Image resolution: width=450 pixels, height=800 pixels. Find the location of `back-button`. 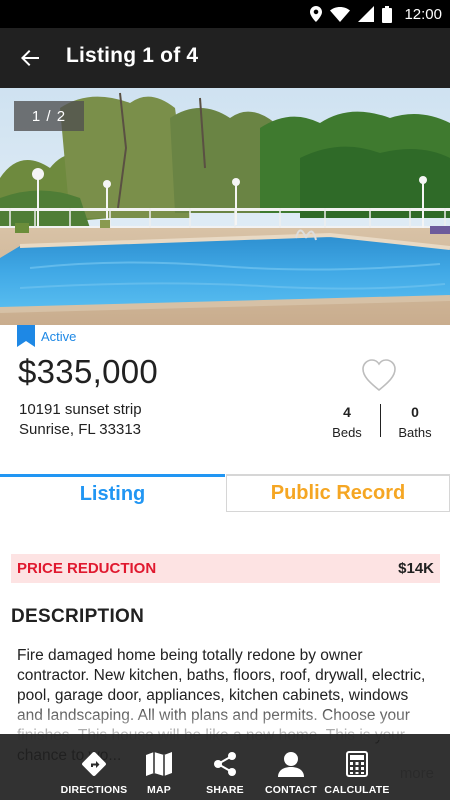

back-button is located at coordinates (30, 58).